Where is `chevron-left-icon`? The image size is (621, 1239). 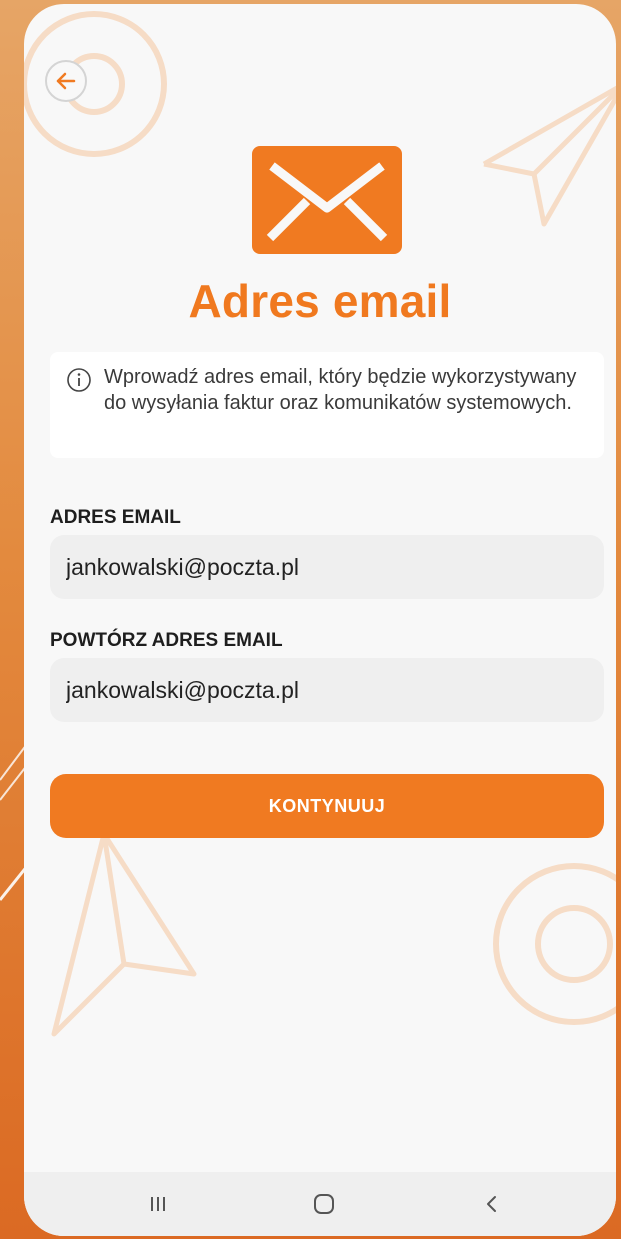 chevron-left-icon is located at coordinates (491, 1204).